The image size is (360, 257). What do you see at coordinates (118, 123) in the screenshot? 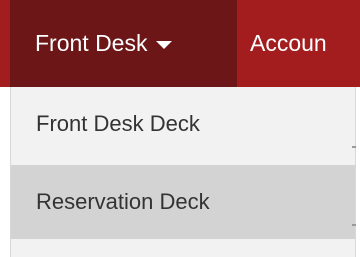
I see `menu-item-label: Front Desk Deck` at bounding box center [118, 123].